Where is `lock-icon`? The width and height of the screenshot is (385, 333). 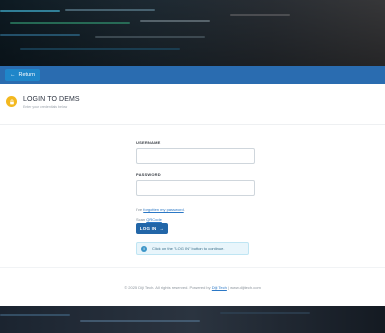 lock-icon is located at coordinates (11, 101).